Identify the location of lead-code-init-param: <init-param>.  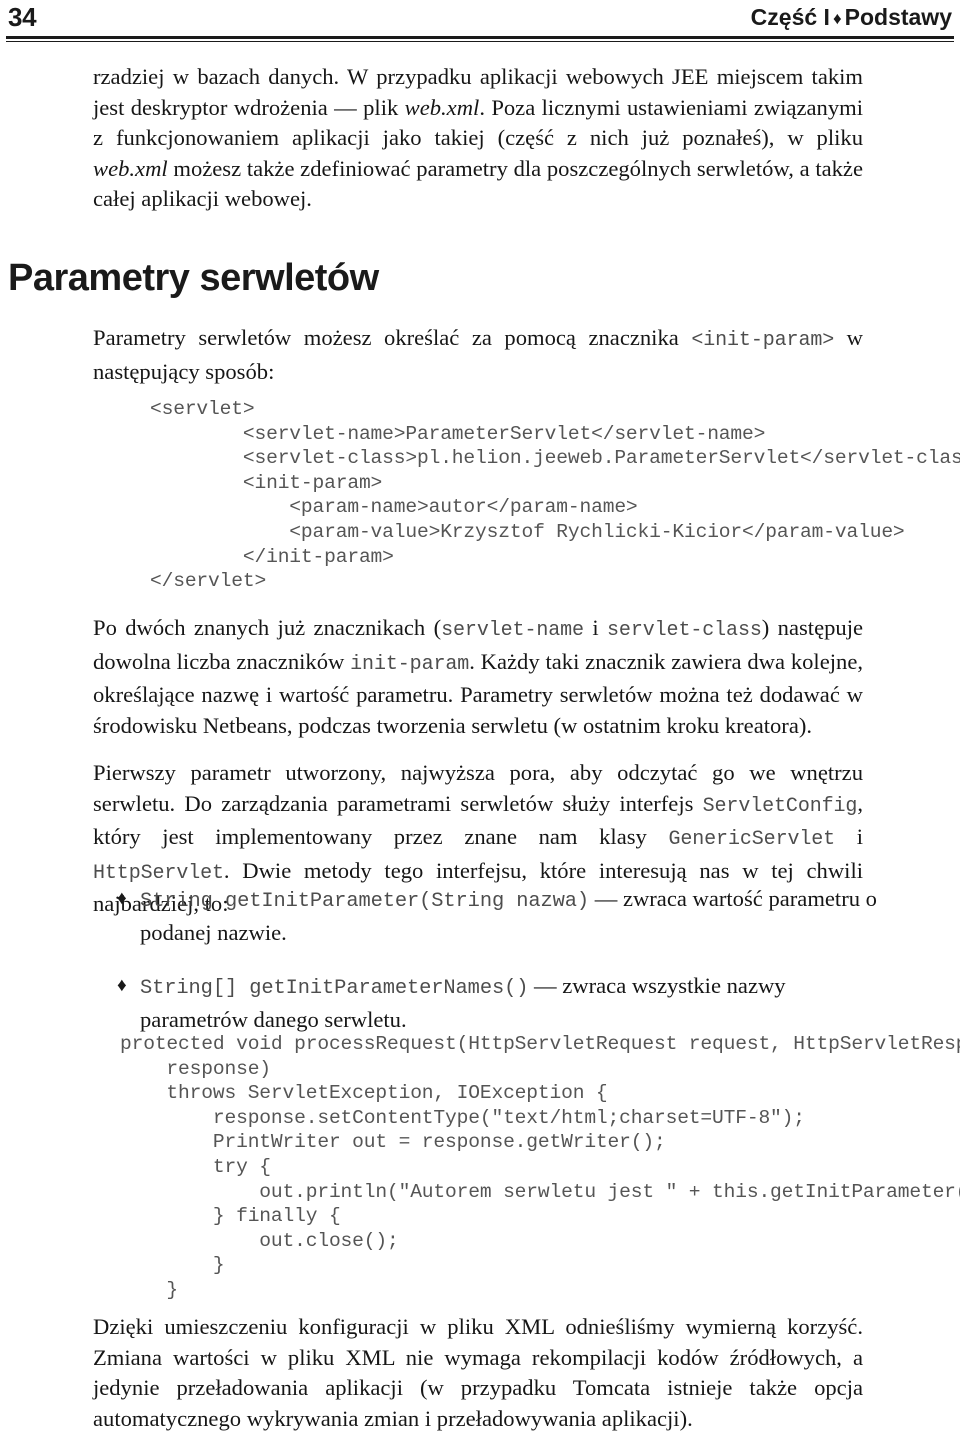
(763, 340).